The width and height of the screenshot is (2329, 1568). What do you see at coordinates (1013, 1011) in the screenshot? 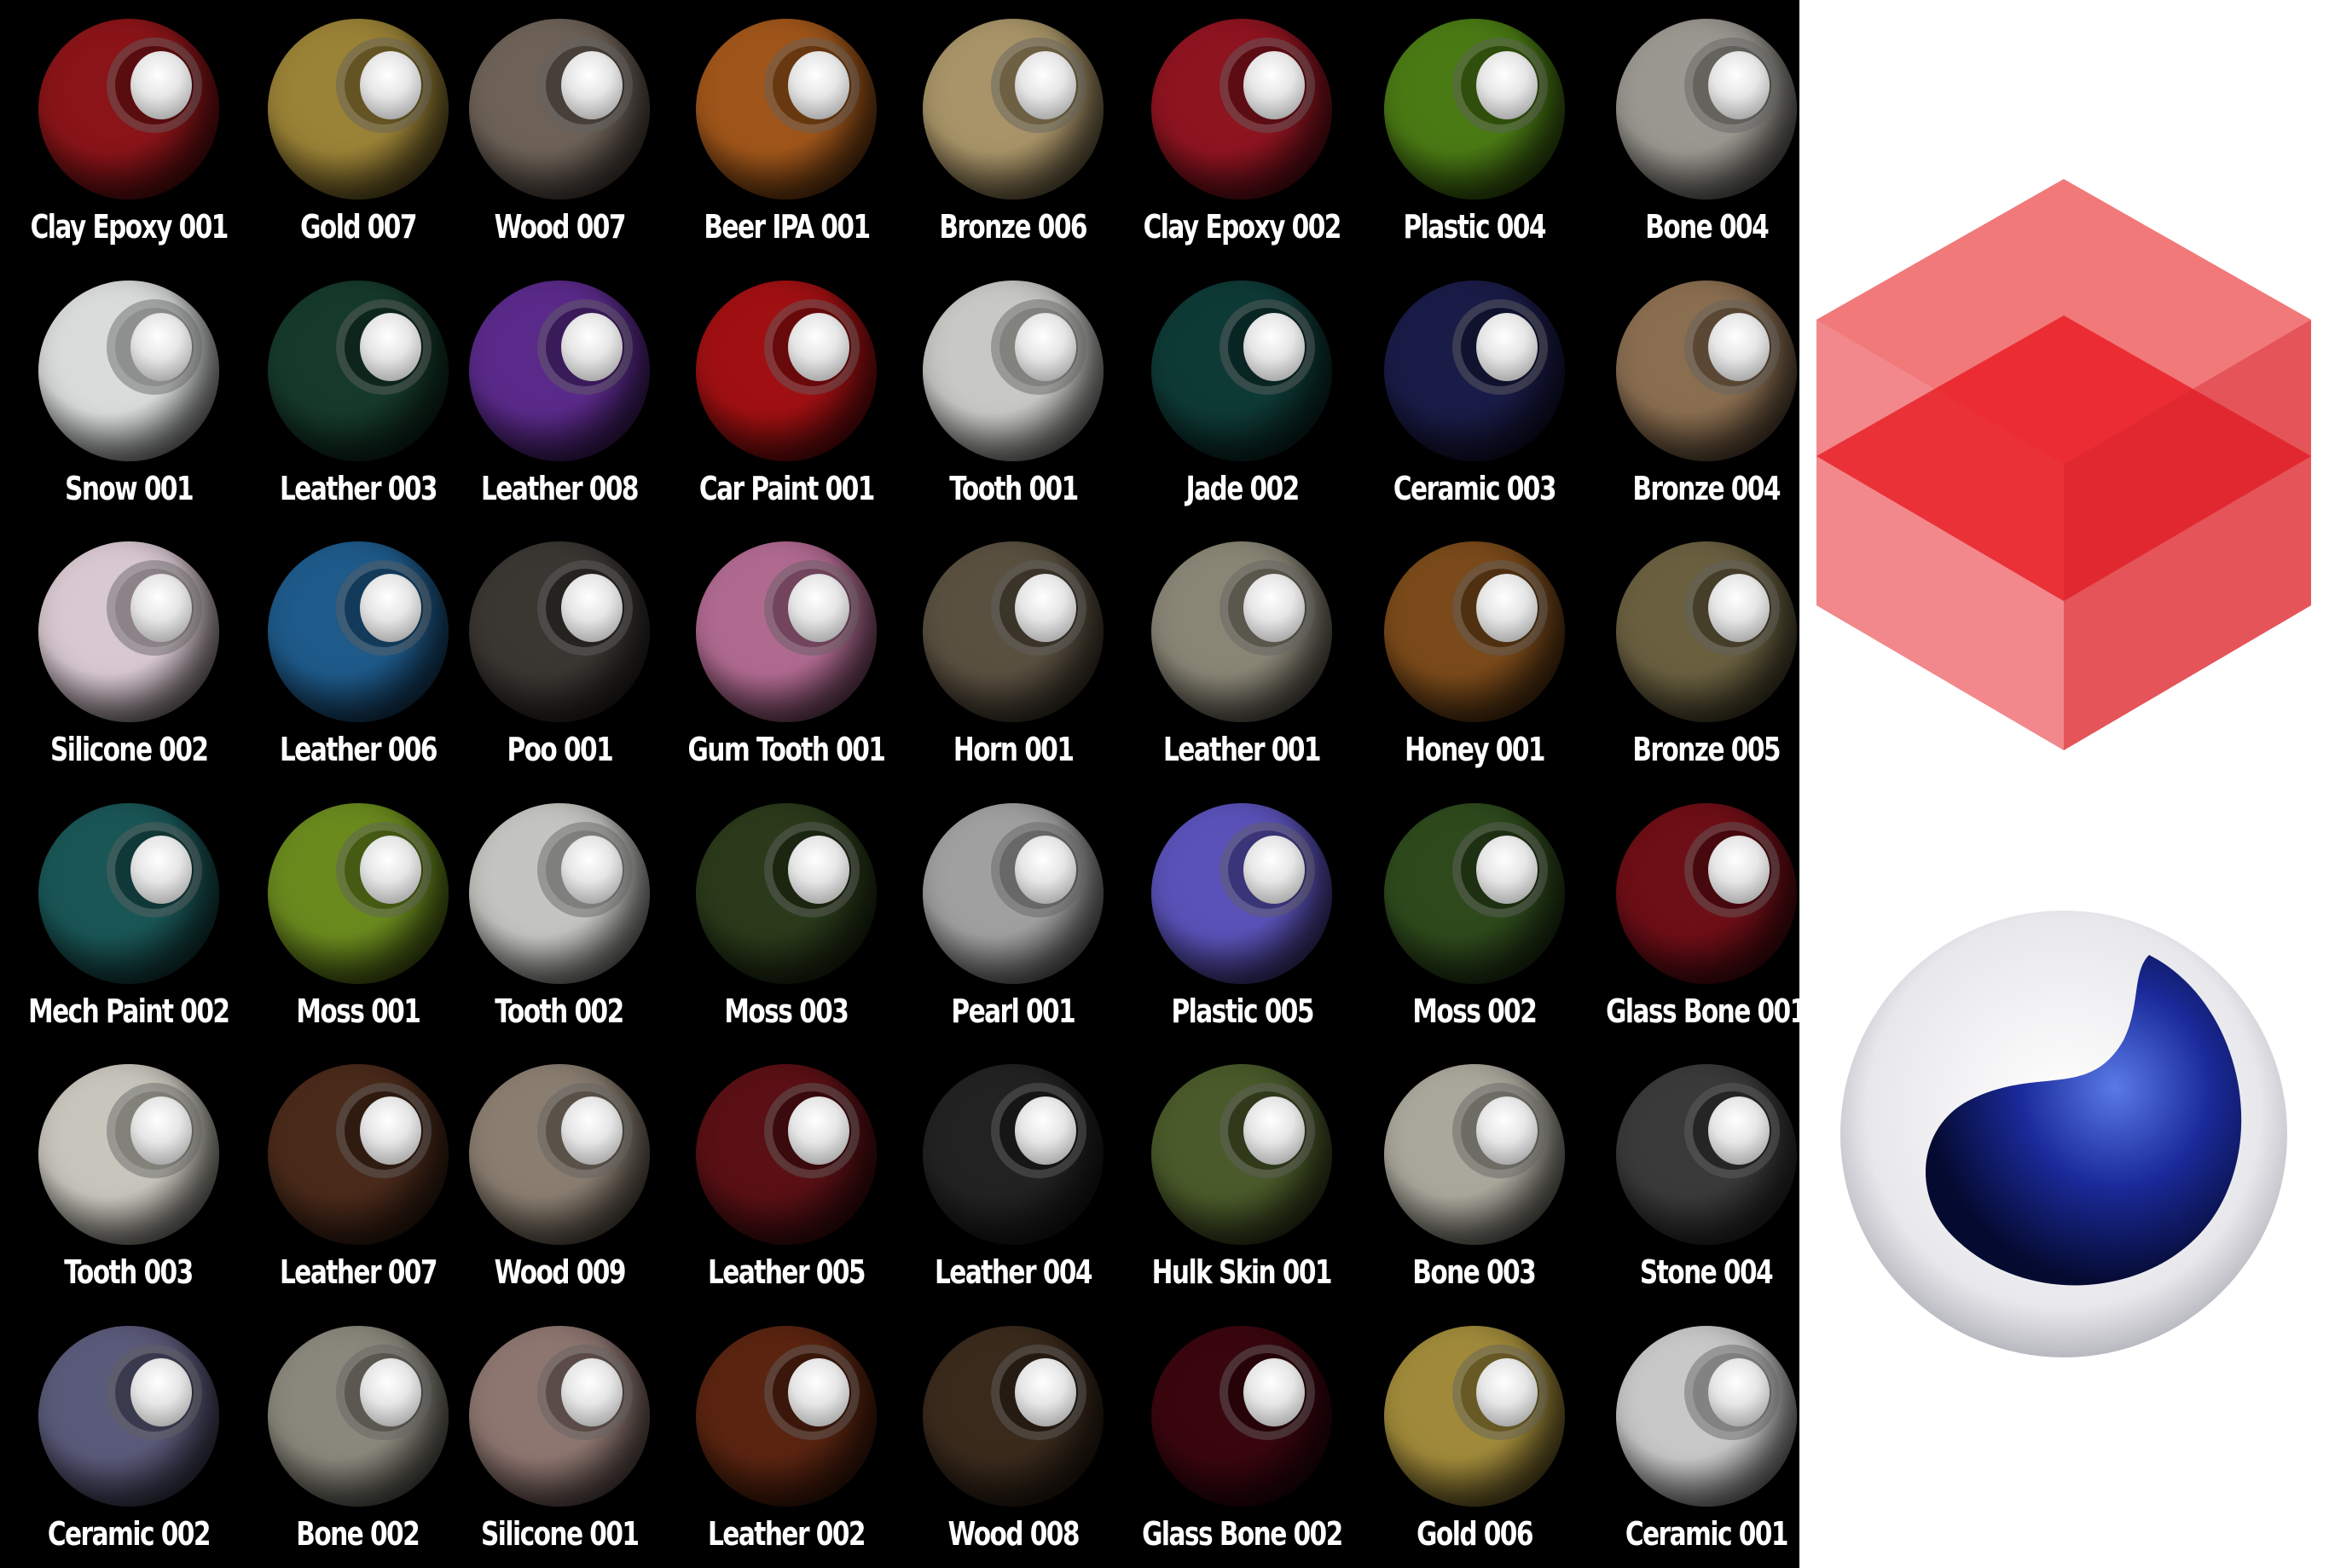
I see `material-label: Pearl 001` at bounding box center [1013, 1011].